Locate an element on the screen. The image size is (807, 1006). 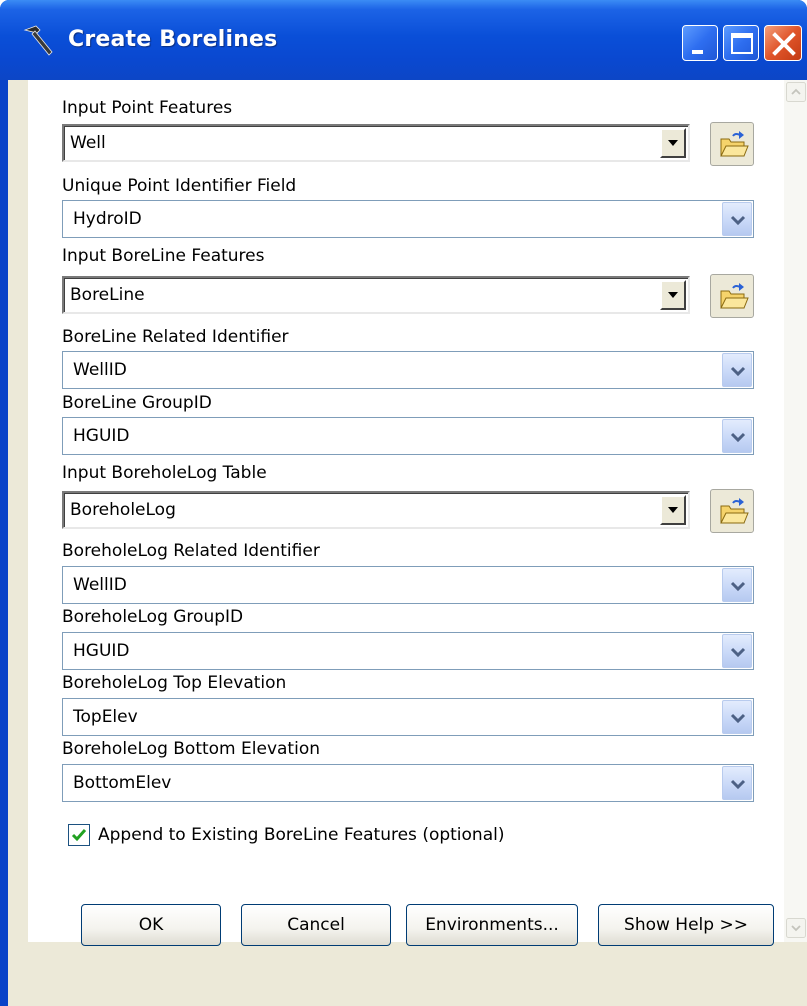
boreholelog-related-identifier-value: WellID is located at coordinates (100, 585).